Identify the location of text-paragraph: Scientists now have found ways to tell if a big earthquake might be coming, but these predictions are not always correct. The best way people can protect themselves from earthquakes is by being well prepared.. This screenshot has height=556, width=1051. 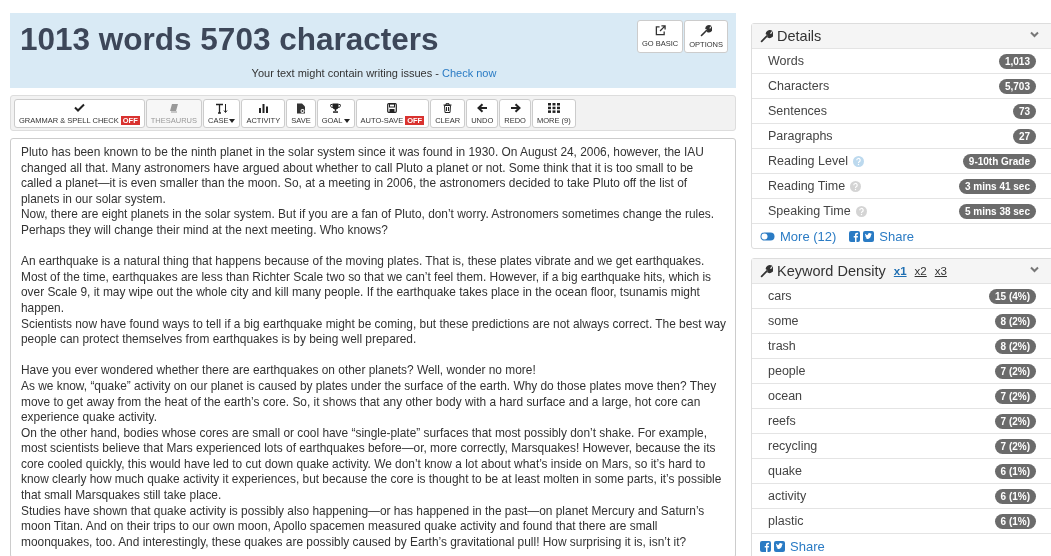
(373, 332).